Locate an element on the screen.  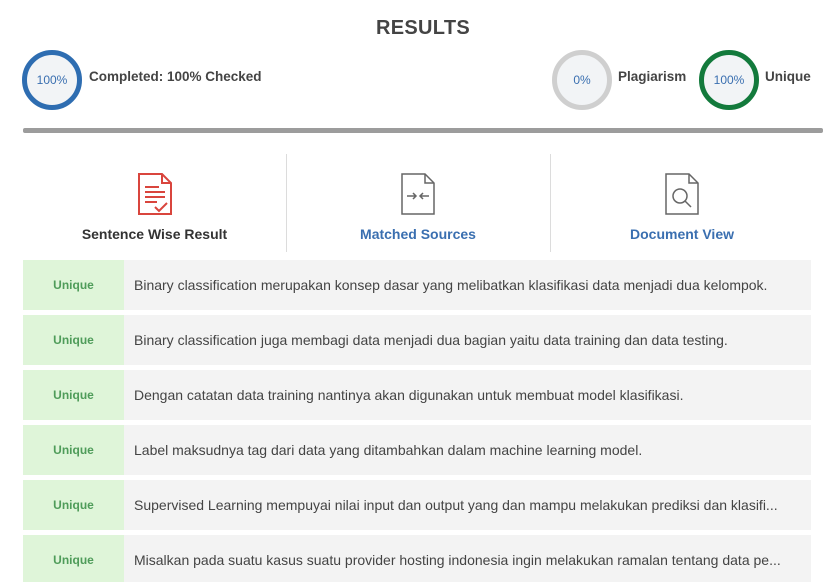
unique-gauge: 100% is located at coordinates (729, 80).